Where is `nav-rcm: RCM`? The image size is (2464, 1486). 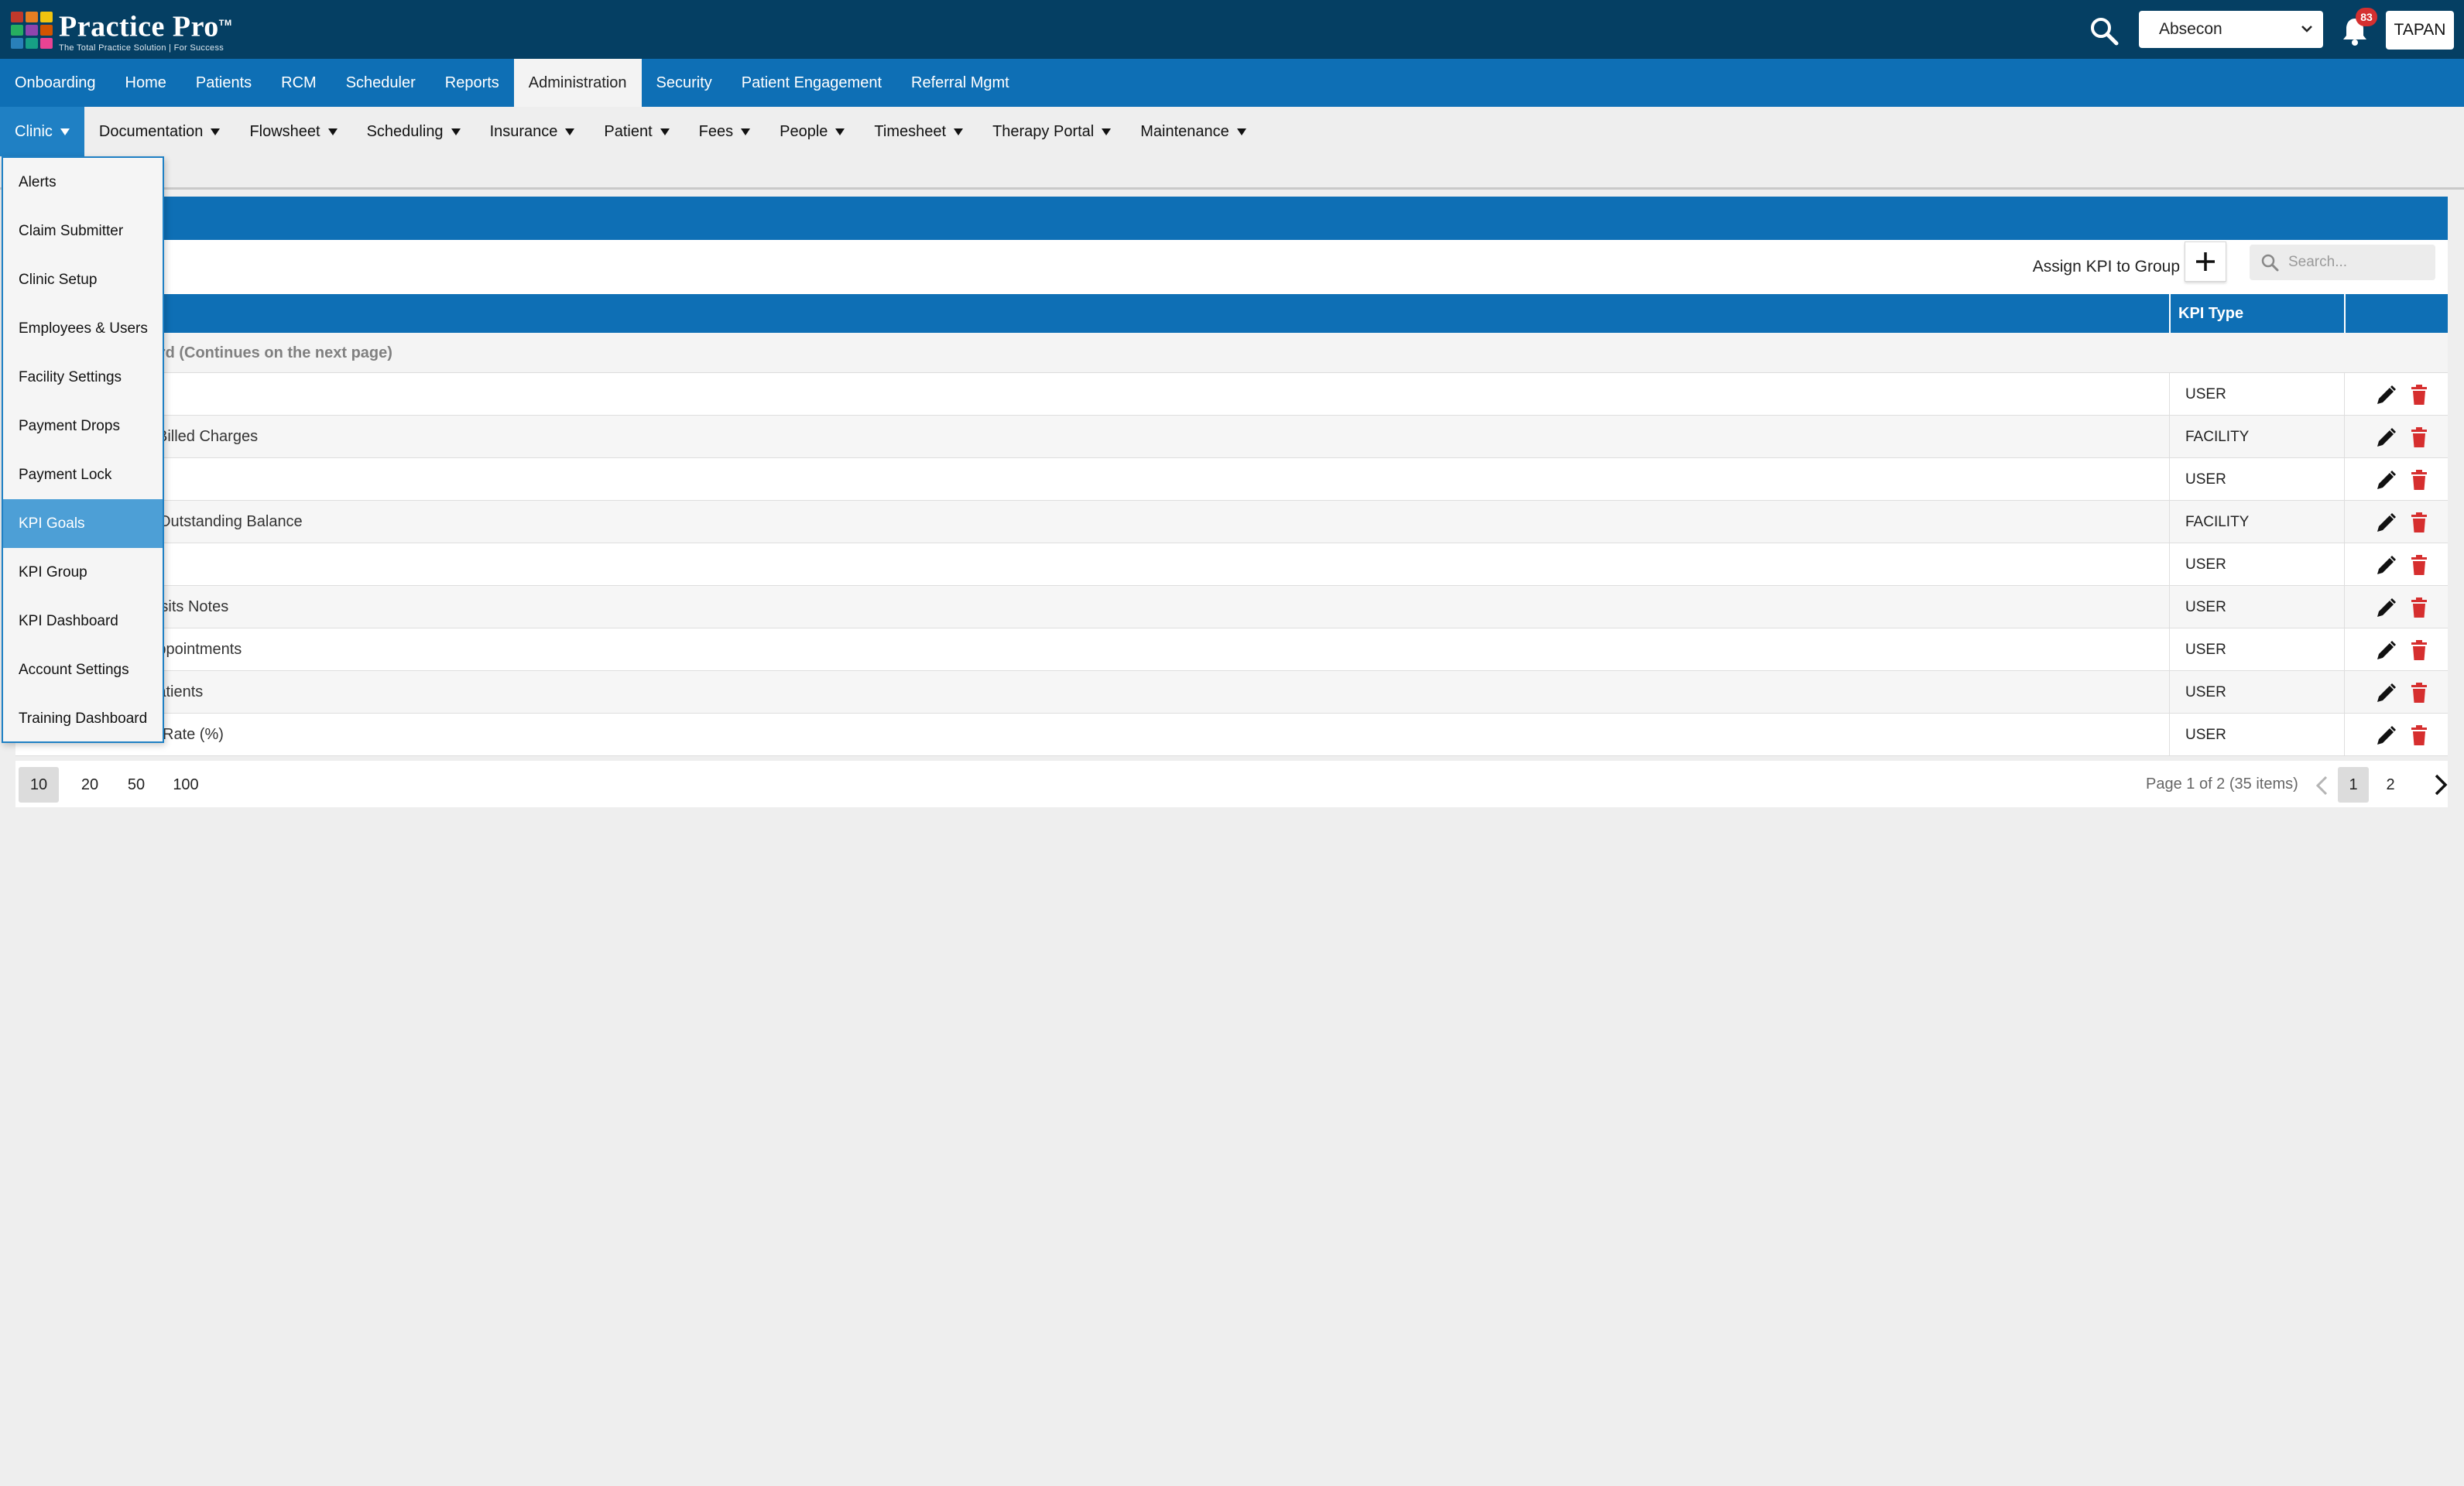
nav-rcm: RCM is located at coordinates (299, 83).